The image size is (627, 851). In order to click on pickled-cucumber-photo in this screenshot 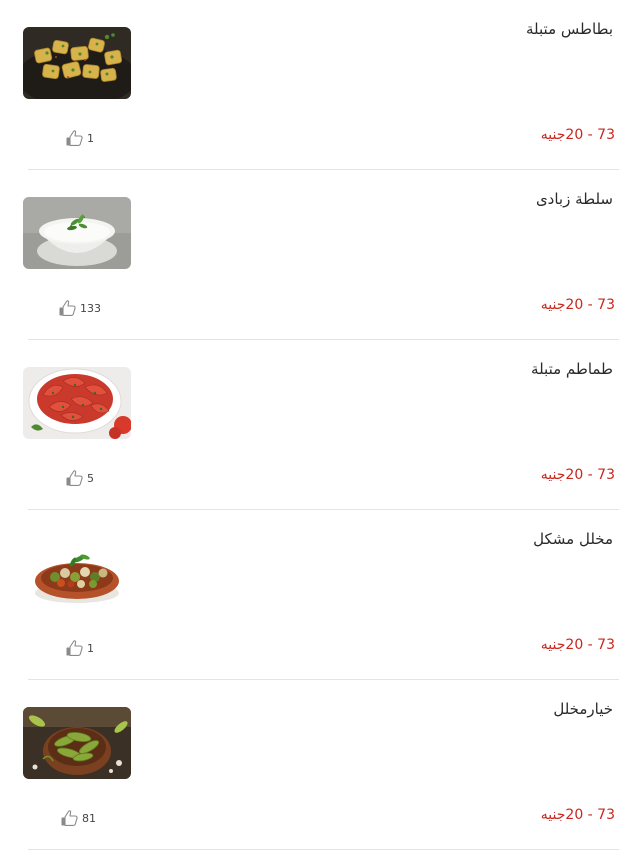, I will do `click(77, 743)`.